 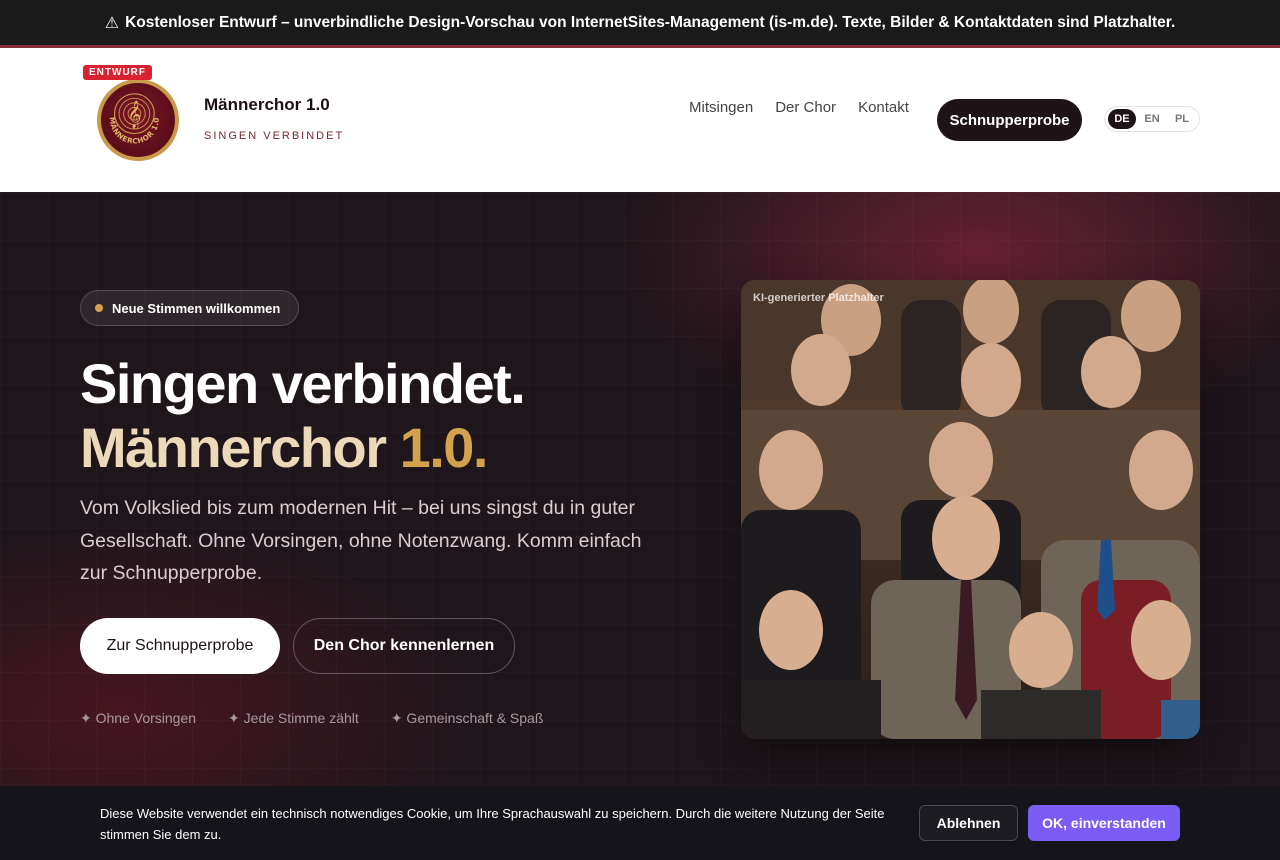 I want to click on lang-de-button: DE, so click(x=1122, y=119).